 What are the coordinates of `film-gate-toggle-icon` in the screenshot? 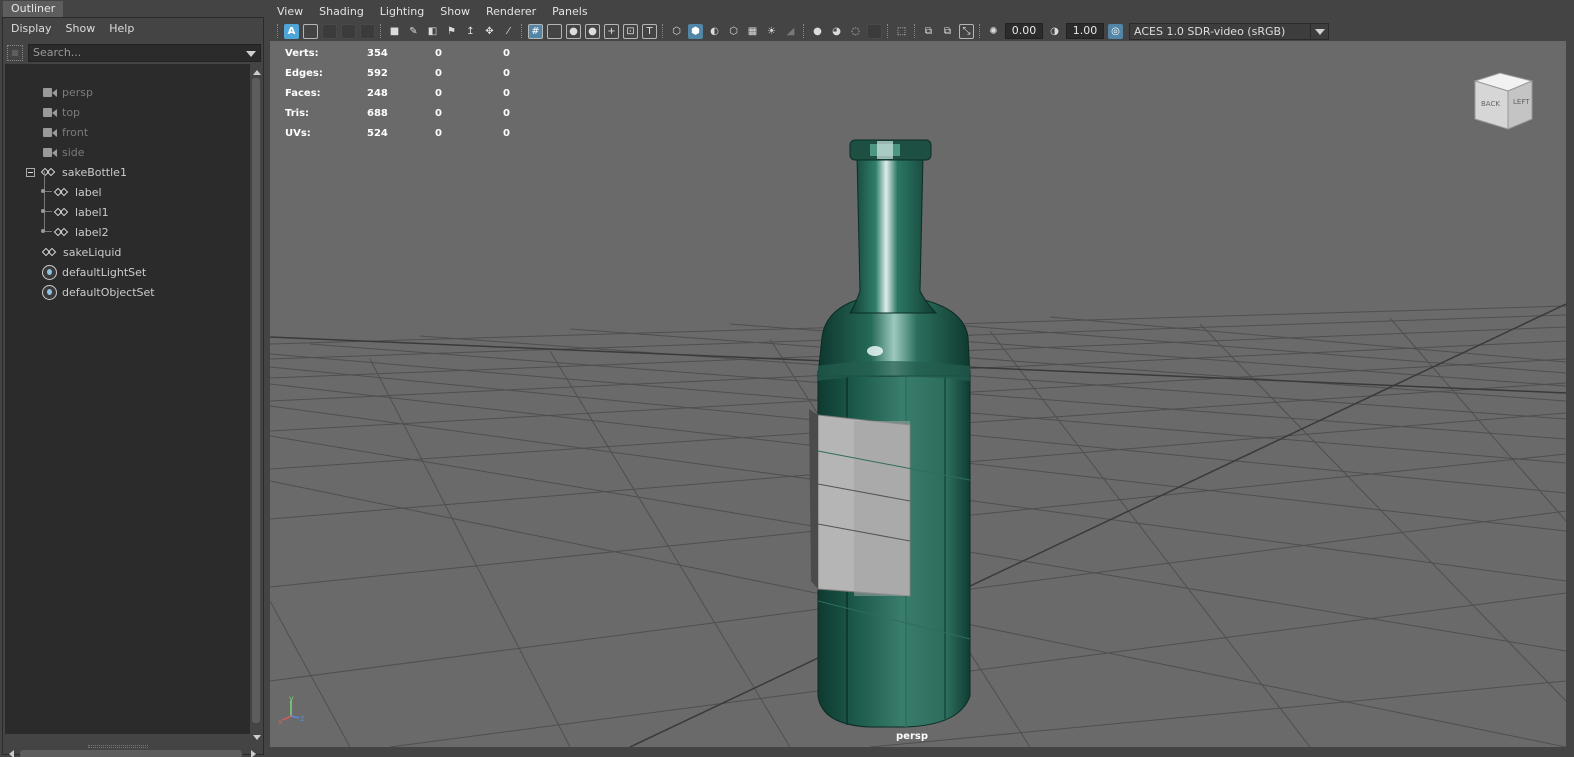 It's located at (554, 31).